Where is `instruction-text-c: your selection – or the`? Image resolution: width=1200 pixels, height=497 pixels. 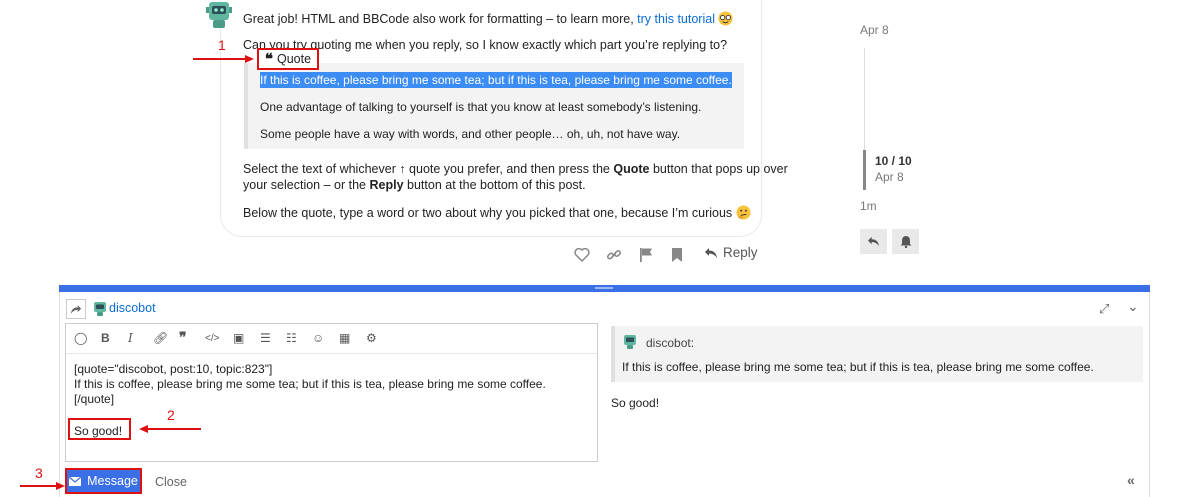 instruction-text-c: your selection – or the is located at coordinates (304, 185).